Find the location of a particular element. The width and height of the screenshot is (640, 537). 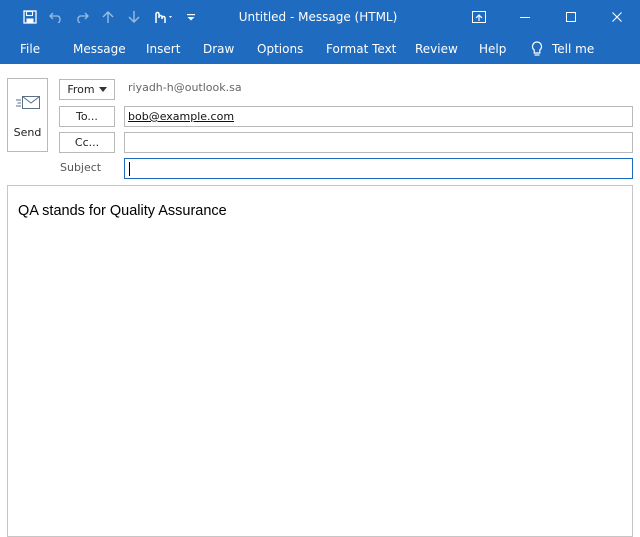

cc-field is located at coordinates (378, 142).